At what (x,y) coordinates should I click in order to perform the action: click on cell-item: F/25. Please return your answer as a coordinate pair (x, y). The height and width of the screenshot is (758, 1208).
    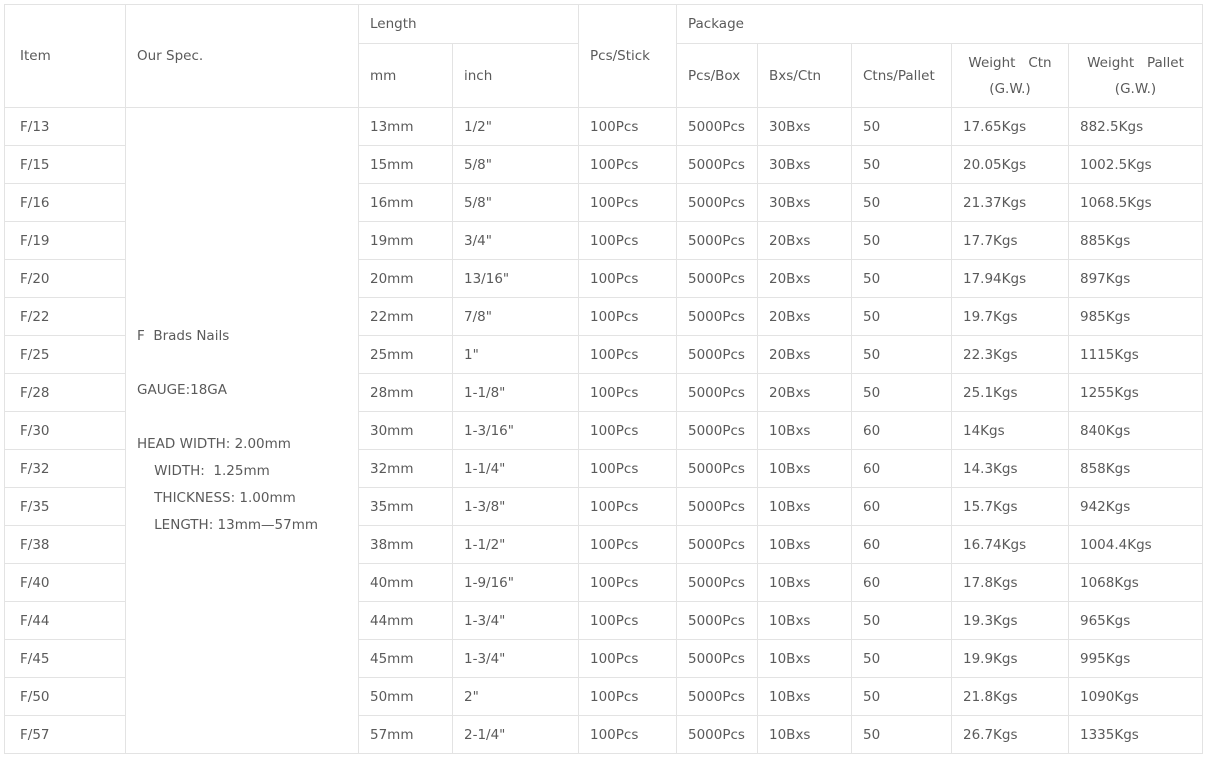
    Looking at the image, I should click on (65, 354).